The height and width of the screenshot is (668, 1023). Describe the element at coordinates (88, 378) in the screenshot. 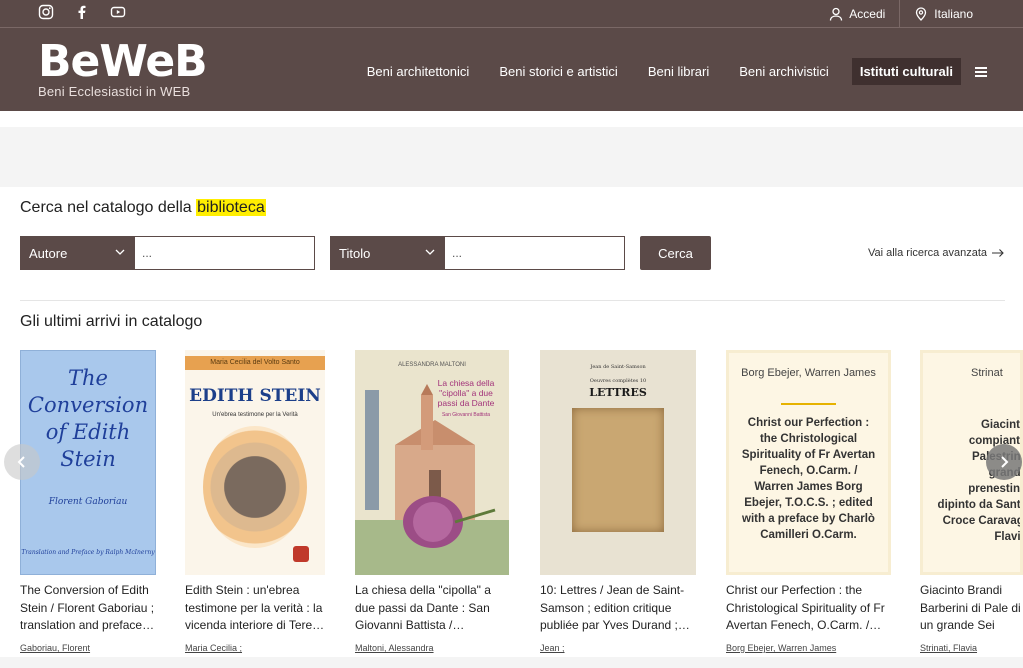

I see `cover-title-line: The` at that location.